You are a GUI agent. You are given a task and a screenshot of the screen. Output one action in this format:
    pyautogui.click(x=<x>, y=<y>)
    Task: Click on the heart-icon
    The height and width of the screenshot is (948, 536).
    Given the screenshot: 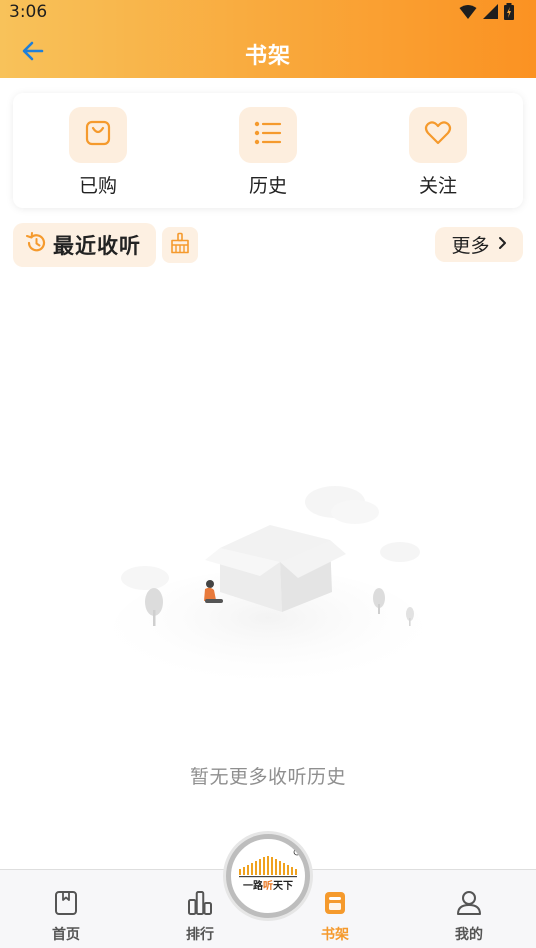 What is the action you would take?
    pyautogui.click(x=438, y=135)
    